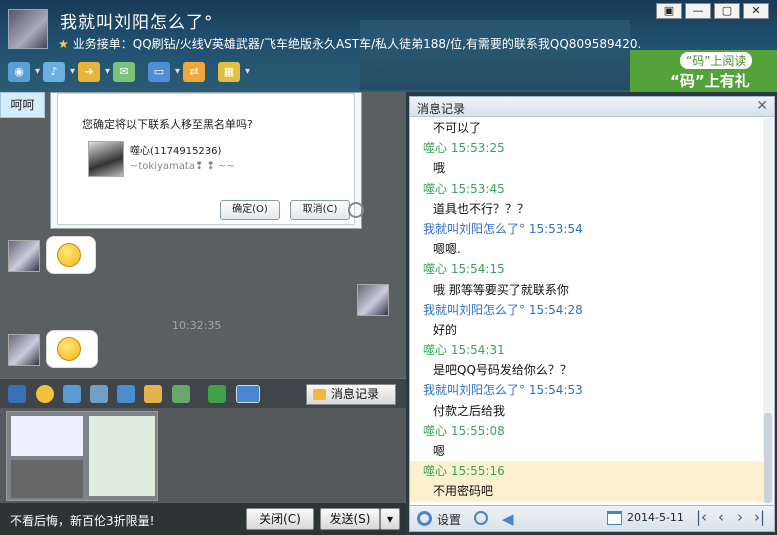 This screenshot has width=777, height=535. Describe the element at coordinates (502, 370) in the screenshot. I see `history-message-text: 是吧QQ号码发给你么？？` at that location.